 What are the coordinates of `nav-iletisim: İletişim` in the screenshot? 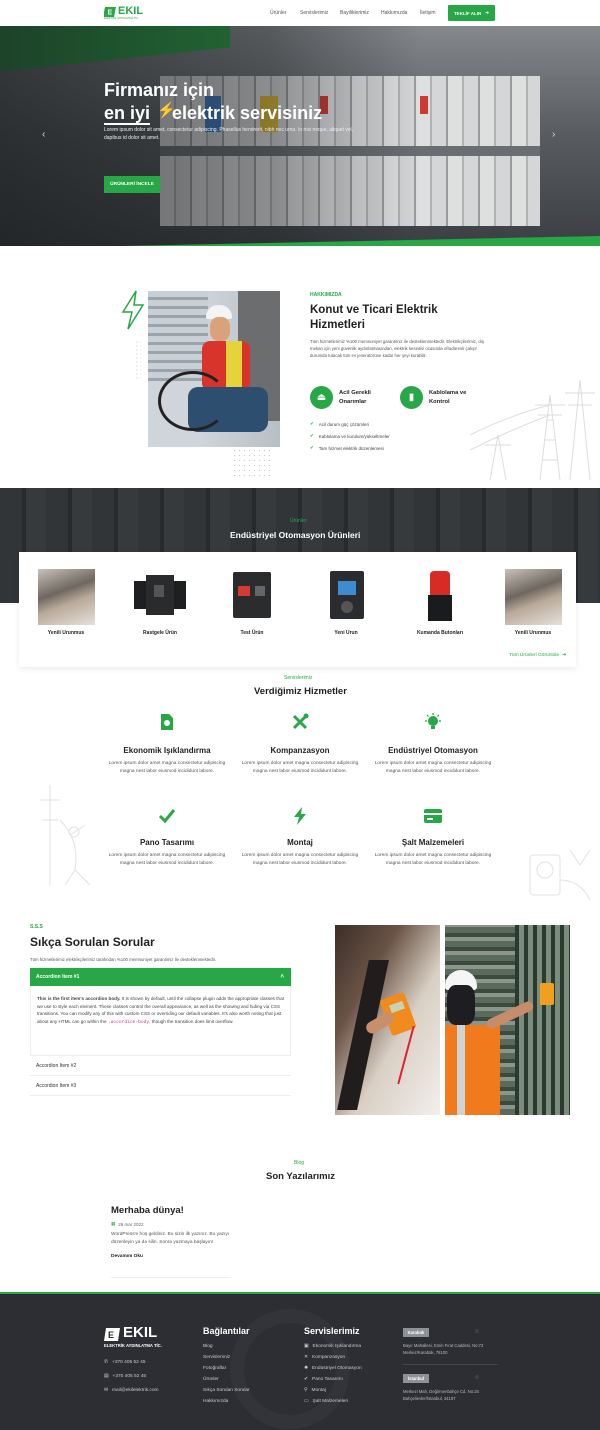 It's located at (428, 13).